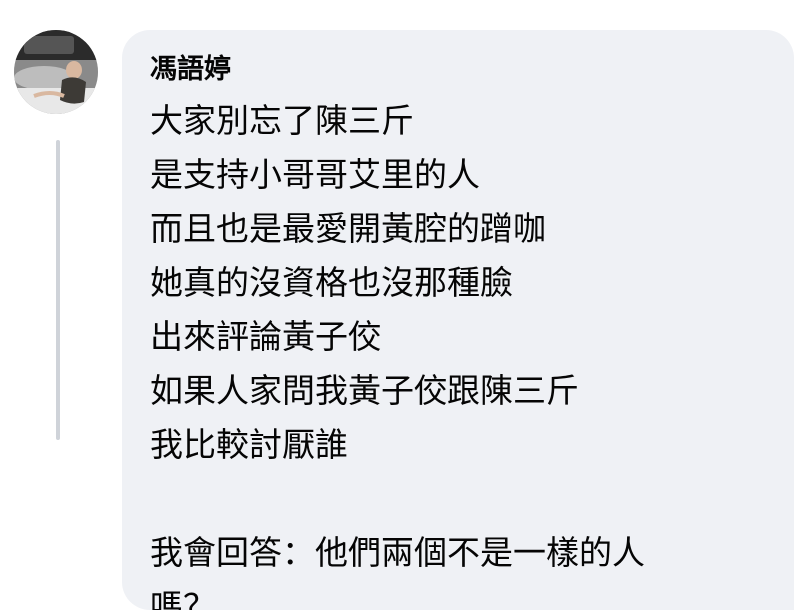 This screenshot has height=610, width=800. Describe the element at coordinates (331, 282) in the screenshot. I see `comment-line: 她真的沒資格也沒那種臉` at that location.